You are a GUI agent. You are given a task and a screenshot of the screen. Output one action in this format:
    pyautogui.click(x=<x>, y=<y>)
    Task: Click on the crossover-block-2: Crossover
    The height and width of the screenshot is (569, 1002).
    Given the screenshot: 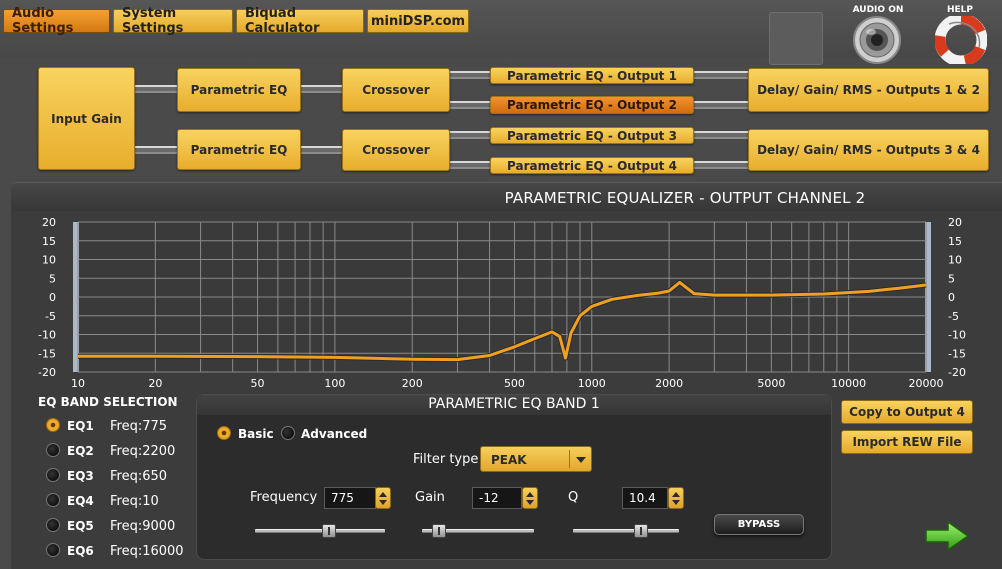 What is the action you would take?
    pyautogui.click(x=396, y=150)
    